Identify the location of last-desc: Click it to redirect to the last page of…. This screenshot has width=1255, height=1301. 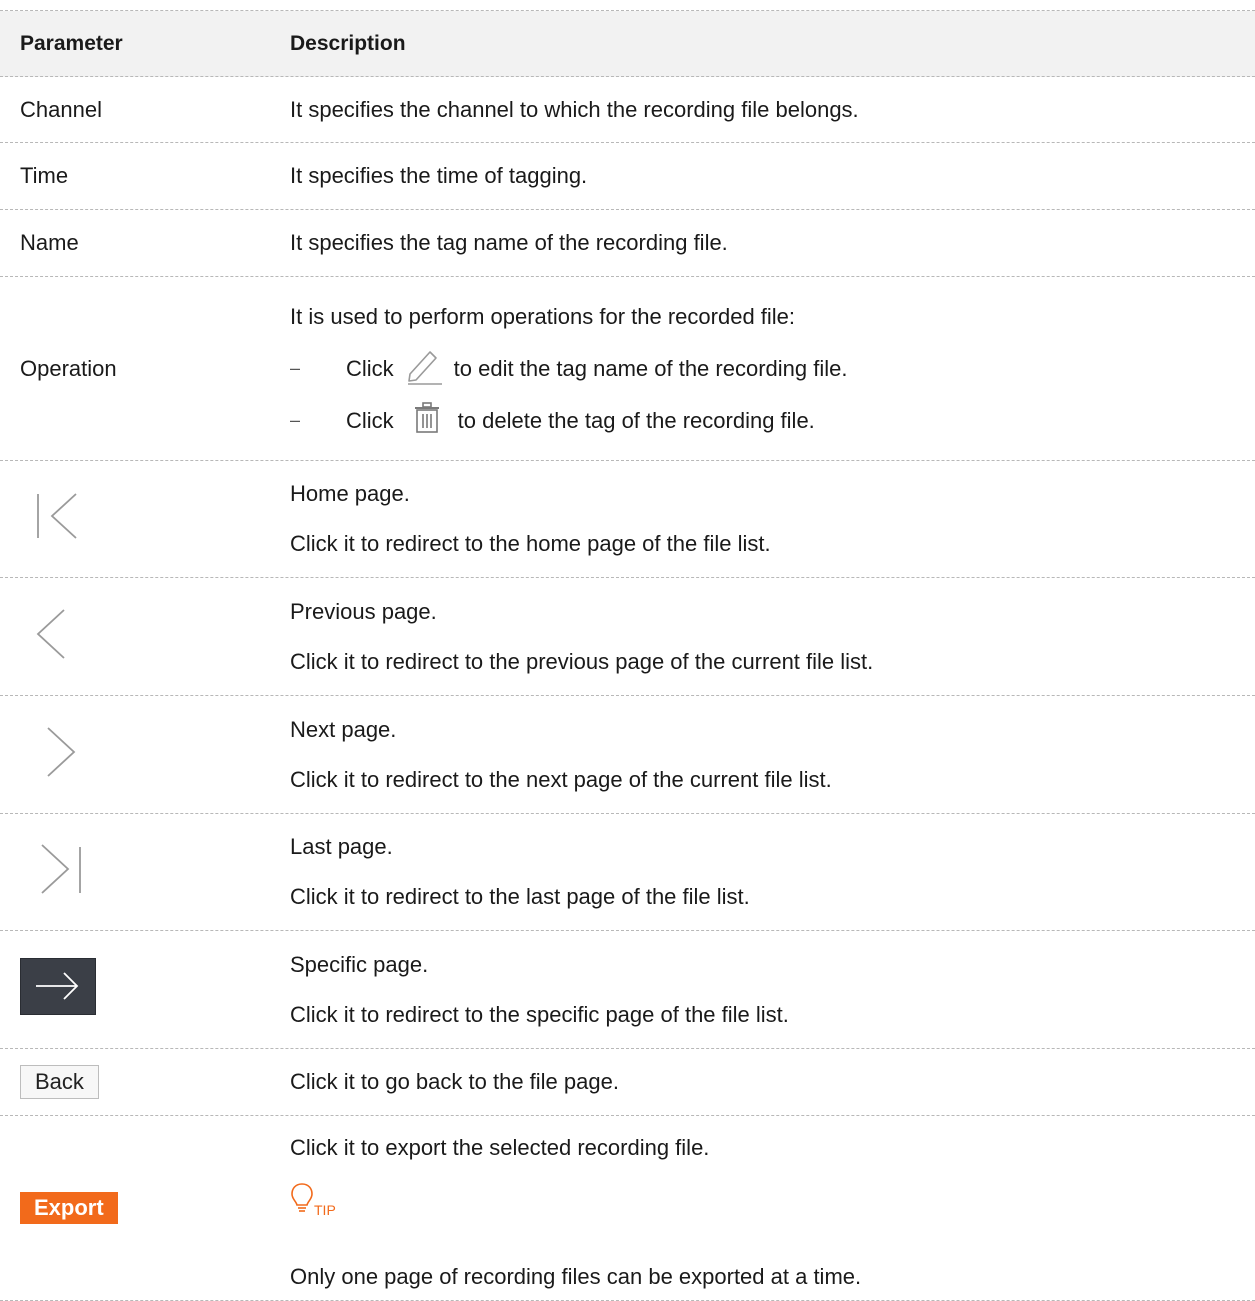
(520, 896).